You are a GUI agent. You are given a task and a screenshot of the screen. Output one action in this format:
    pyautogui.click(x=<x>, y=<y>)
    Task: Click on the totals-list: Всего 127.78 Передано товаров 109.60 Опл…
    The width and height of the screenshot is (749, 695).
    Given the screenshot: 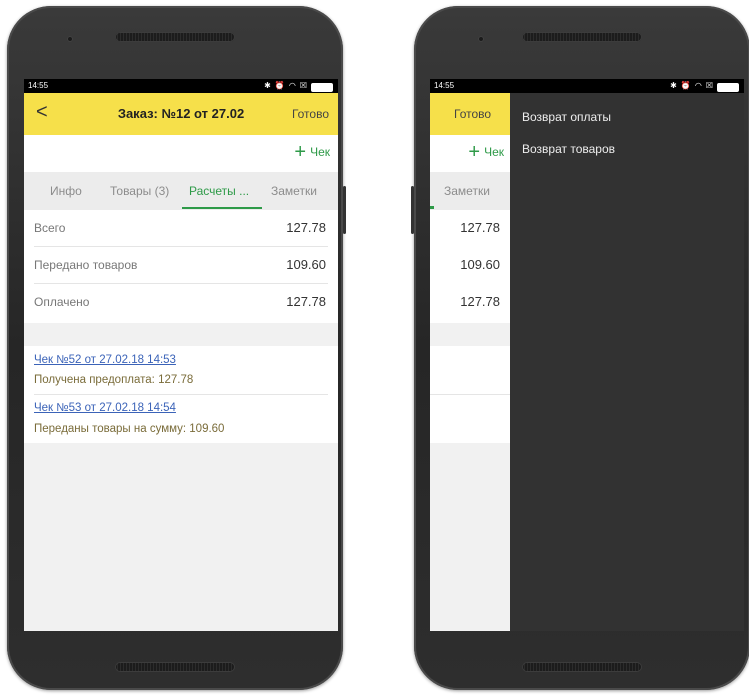 What is the action you would take?
    pyautogui.click(x=181, y=266)
    